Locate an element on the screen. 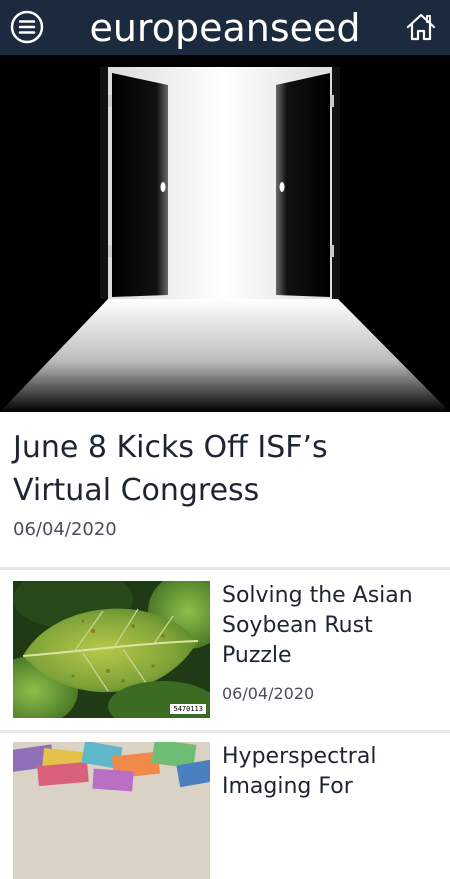 The height and width of the screenshot is (879, 450). home-icon is located at coordinates (421, 27).